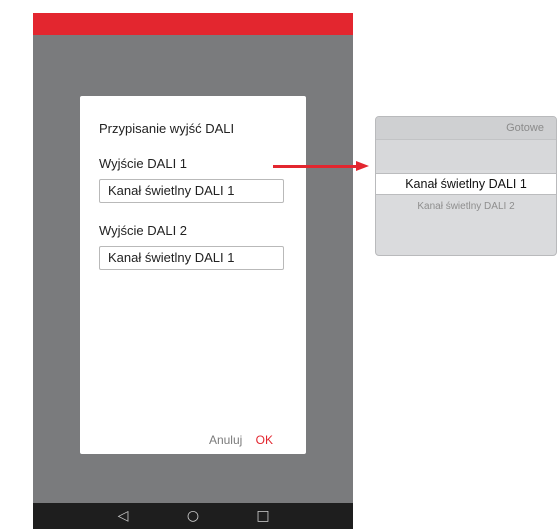 This screenshot has height=529, width=557. I want to click on status-bar, so click(193, 24).